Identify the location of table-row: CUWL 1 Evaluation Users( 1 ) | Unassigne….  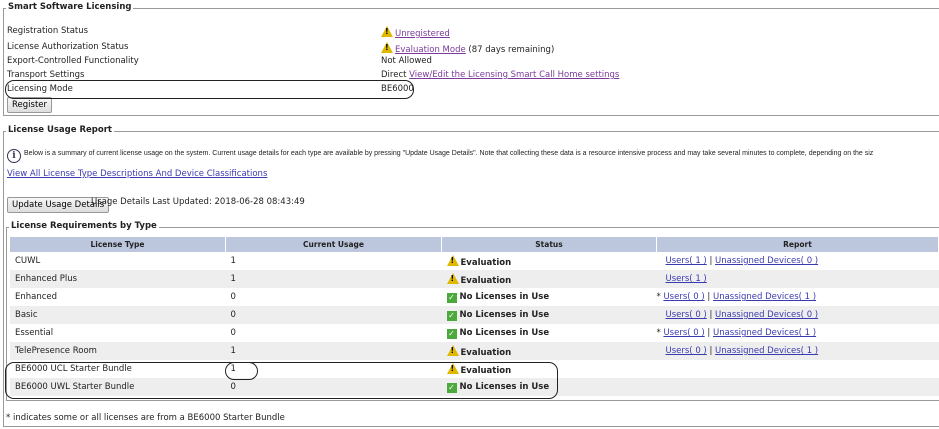
(474, 261).